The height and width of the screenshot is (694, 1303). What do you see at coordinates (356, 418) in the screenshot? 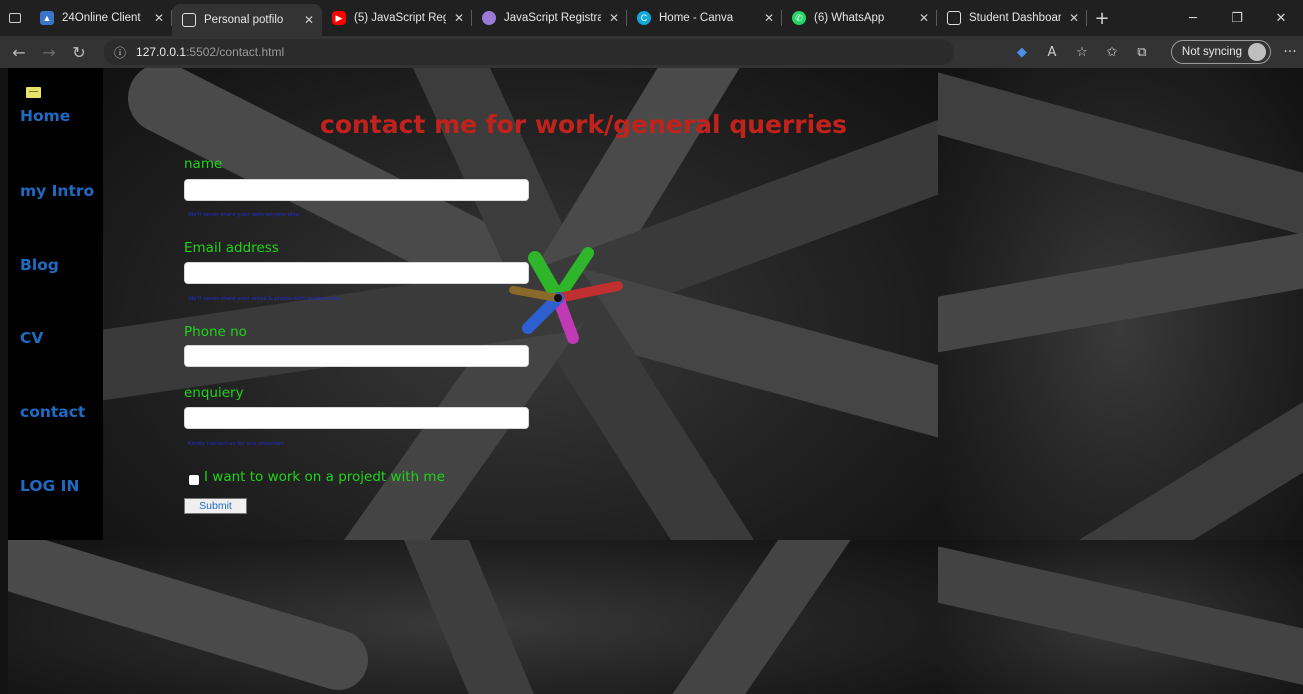
I see `enquiry-input` at bounding box center [356, 418].